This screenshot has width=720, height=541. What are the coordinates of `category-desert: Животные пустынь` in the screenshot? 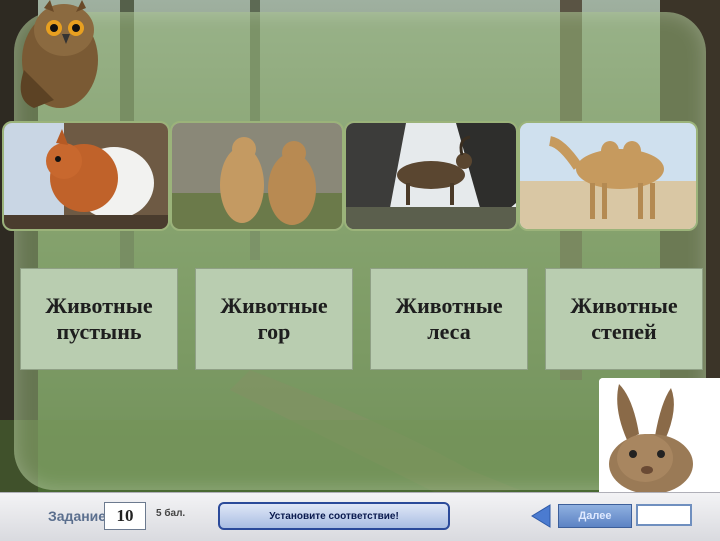 It's located at (99, 319).